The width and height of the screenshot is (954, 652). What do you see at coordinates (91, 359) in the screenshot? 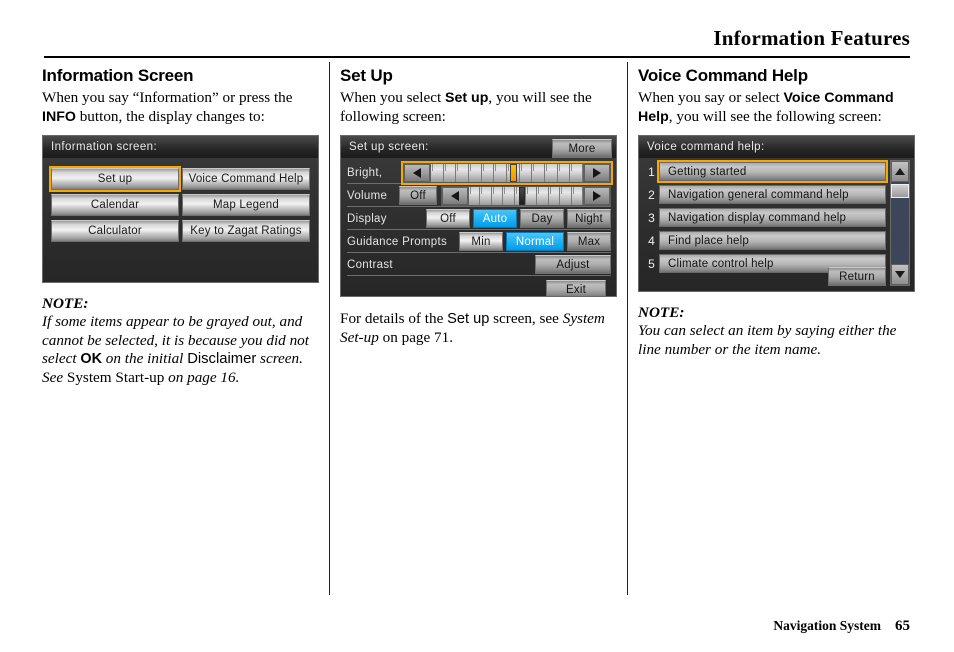
I see `note-col1-ok: OK` at bounding box center [91, 359].